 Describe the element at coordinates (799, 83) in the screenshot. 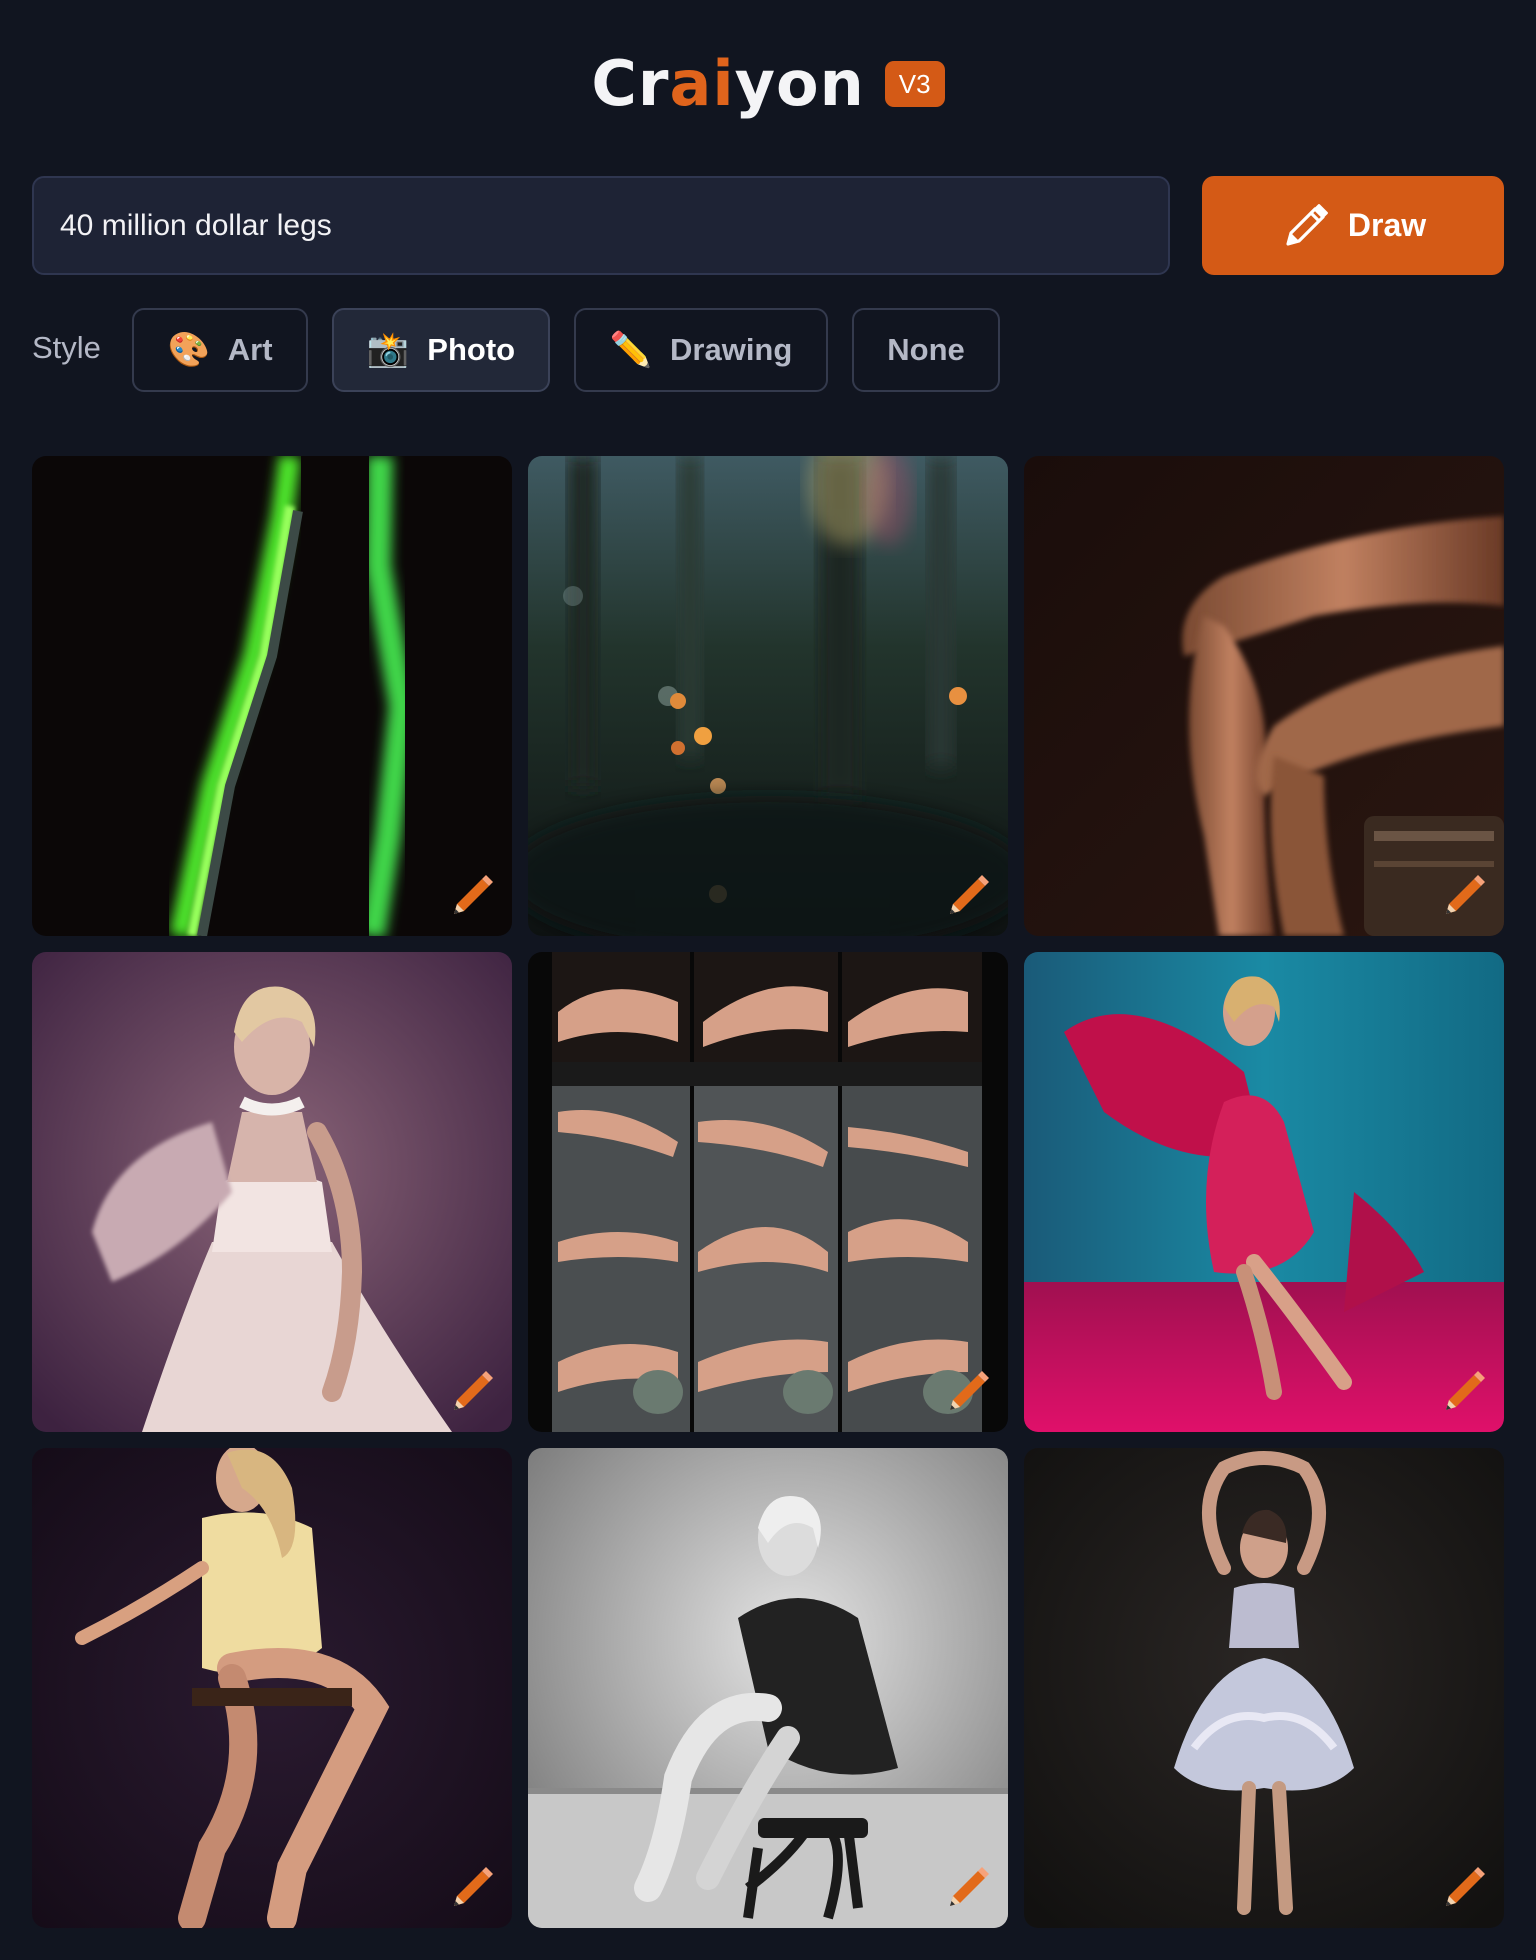

I see `logo-text-end: yon` at that location.